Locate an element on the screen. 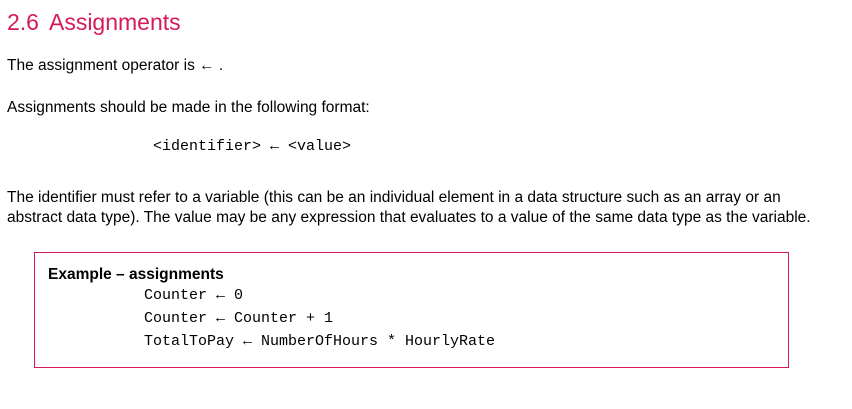 The width and height of the screenshot is (852, 409). intro-paragraph: The assignment operator is ← . is located at coordinates (115, 65).